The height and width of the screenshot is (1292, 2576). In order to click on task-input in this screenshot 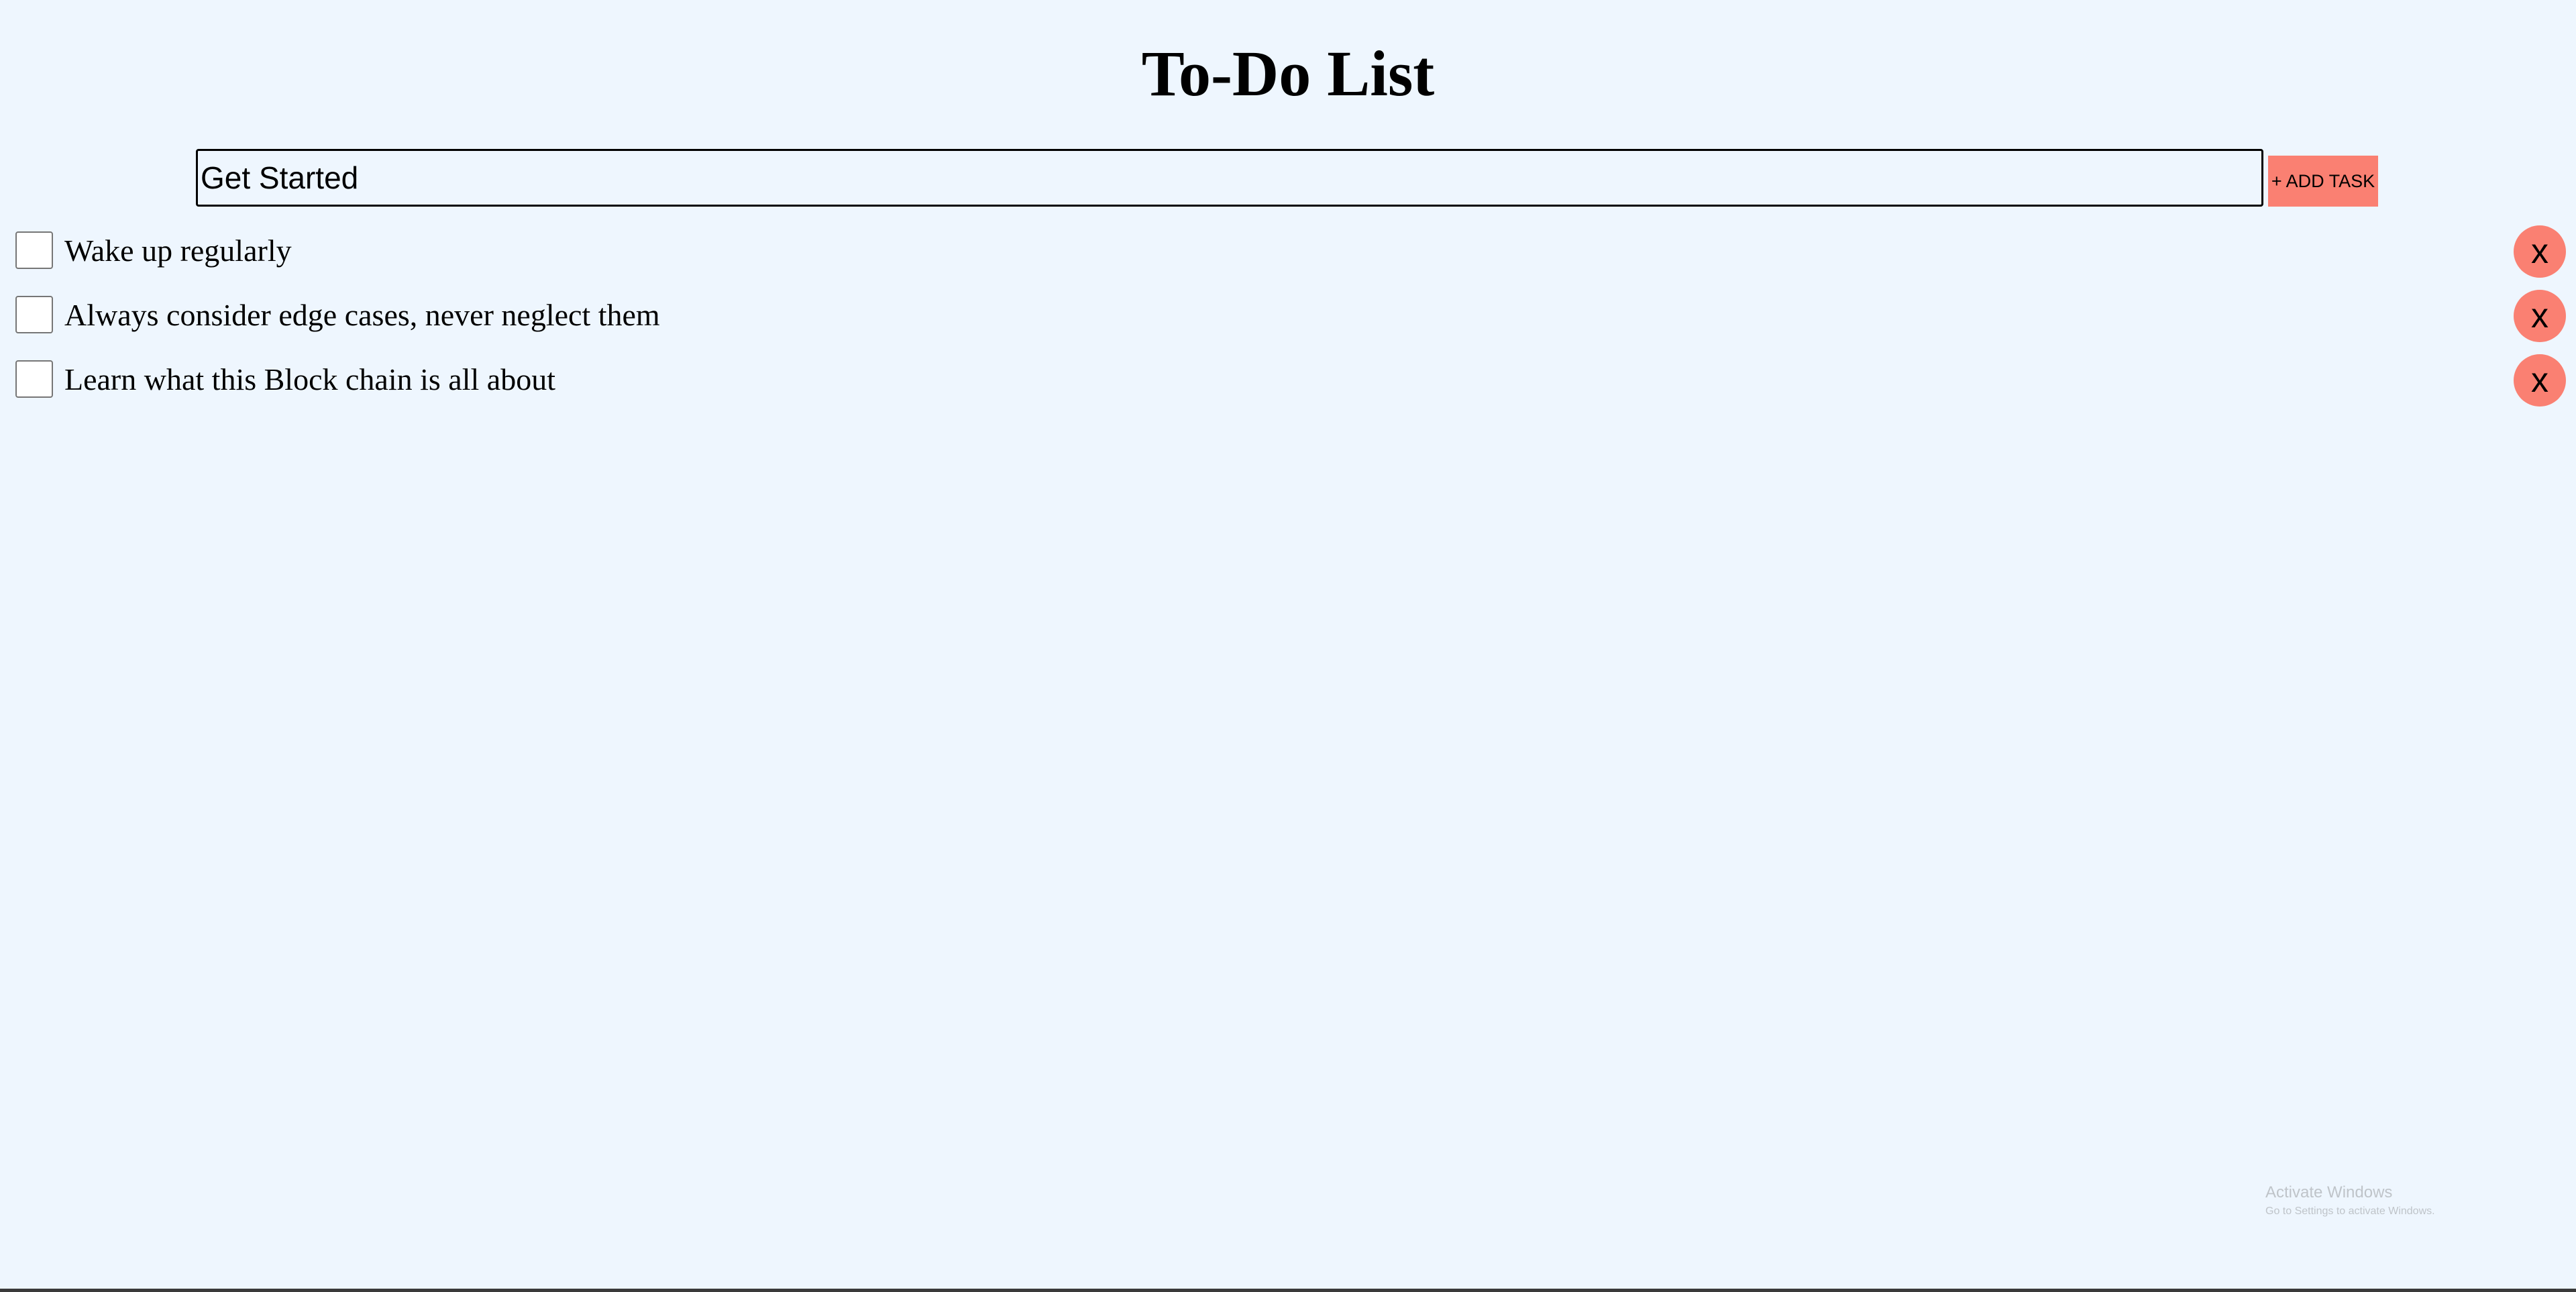, I will do `click(1229, 178)`.